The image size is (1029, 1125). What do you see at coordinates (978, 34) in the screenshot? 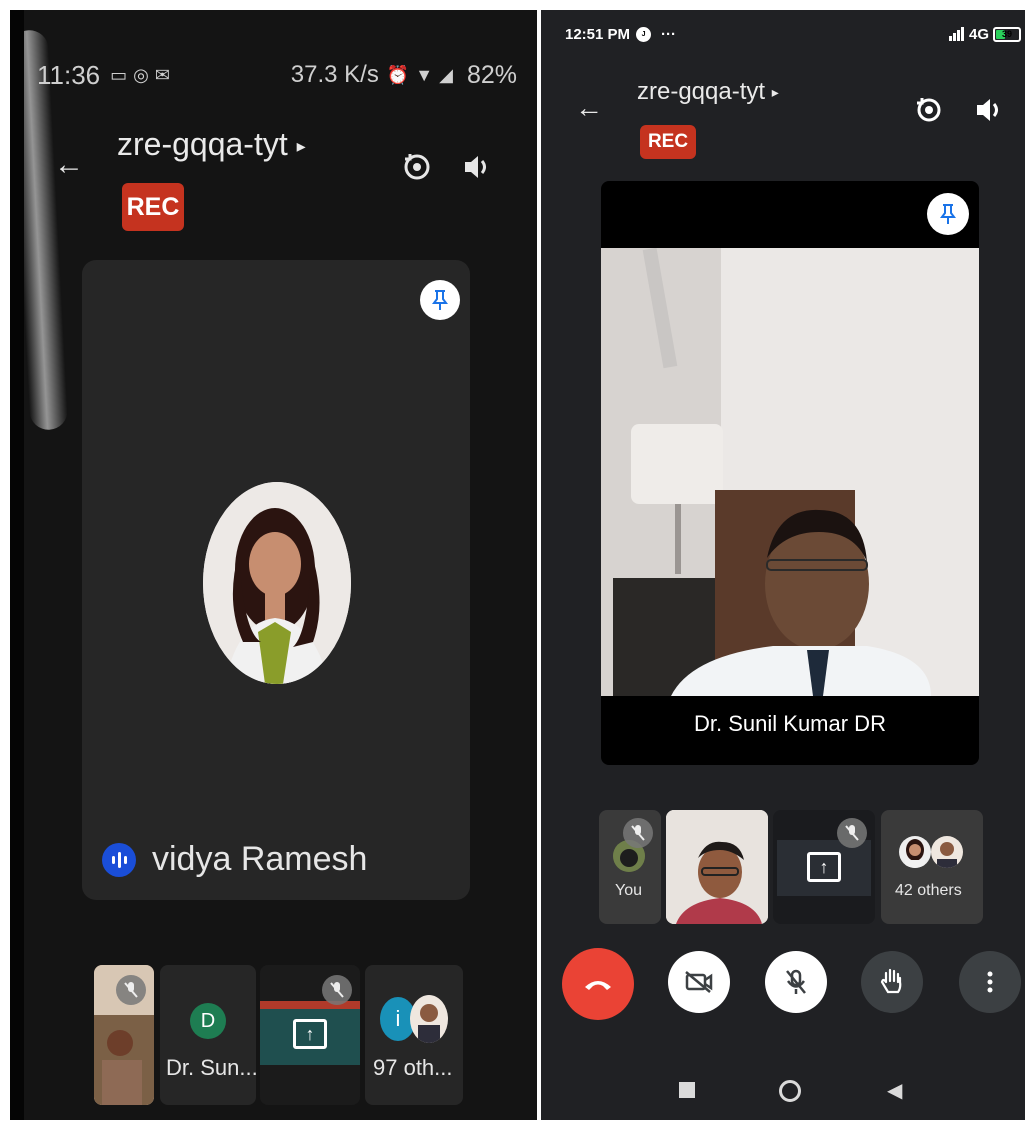
I see `network-type: 4G` at bounding box center [978, 34].